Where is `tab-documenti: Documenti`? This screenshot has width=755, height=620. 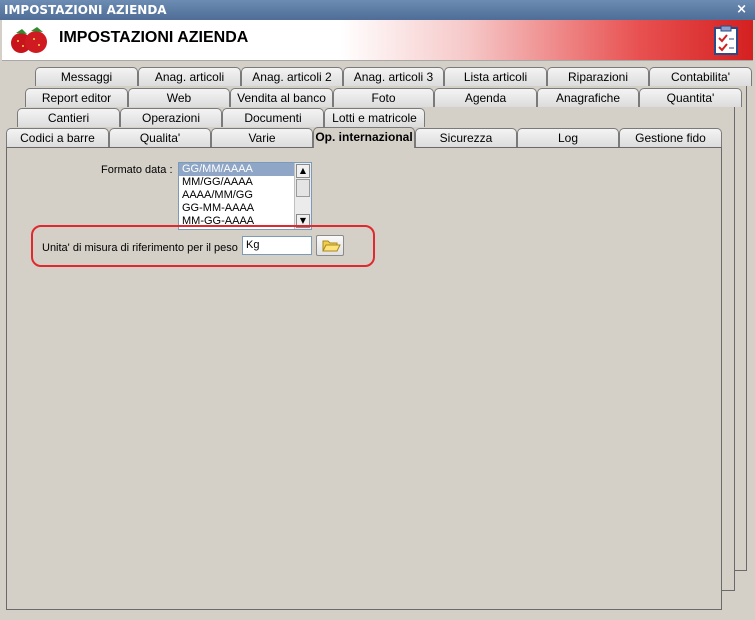
tab-documenti: Documenti is located at coordinates (273, 117).